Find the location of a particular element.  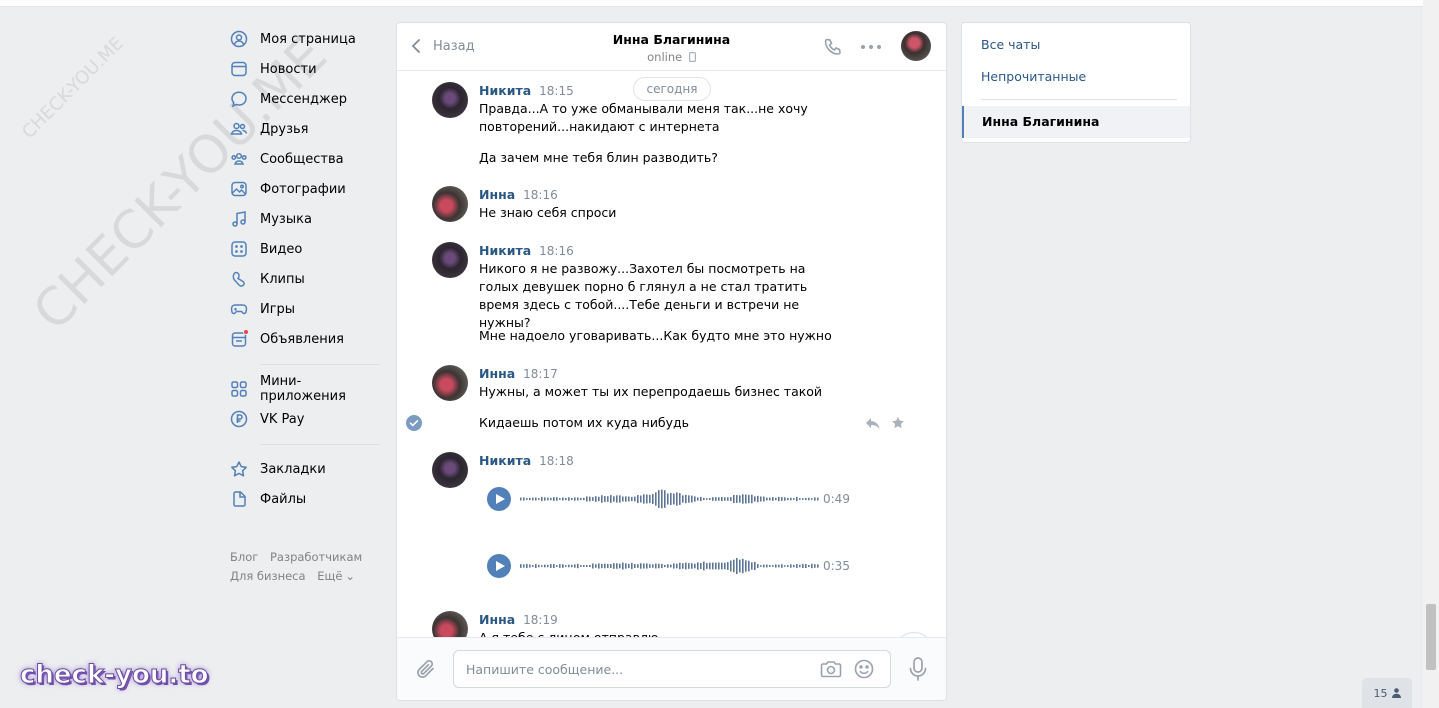

nav-music: Музыка is located at coordinates (306, 219).